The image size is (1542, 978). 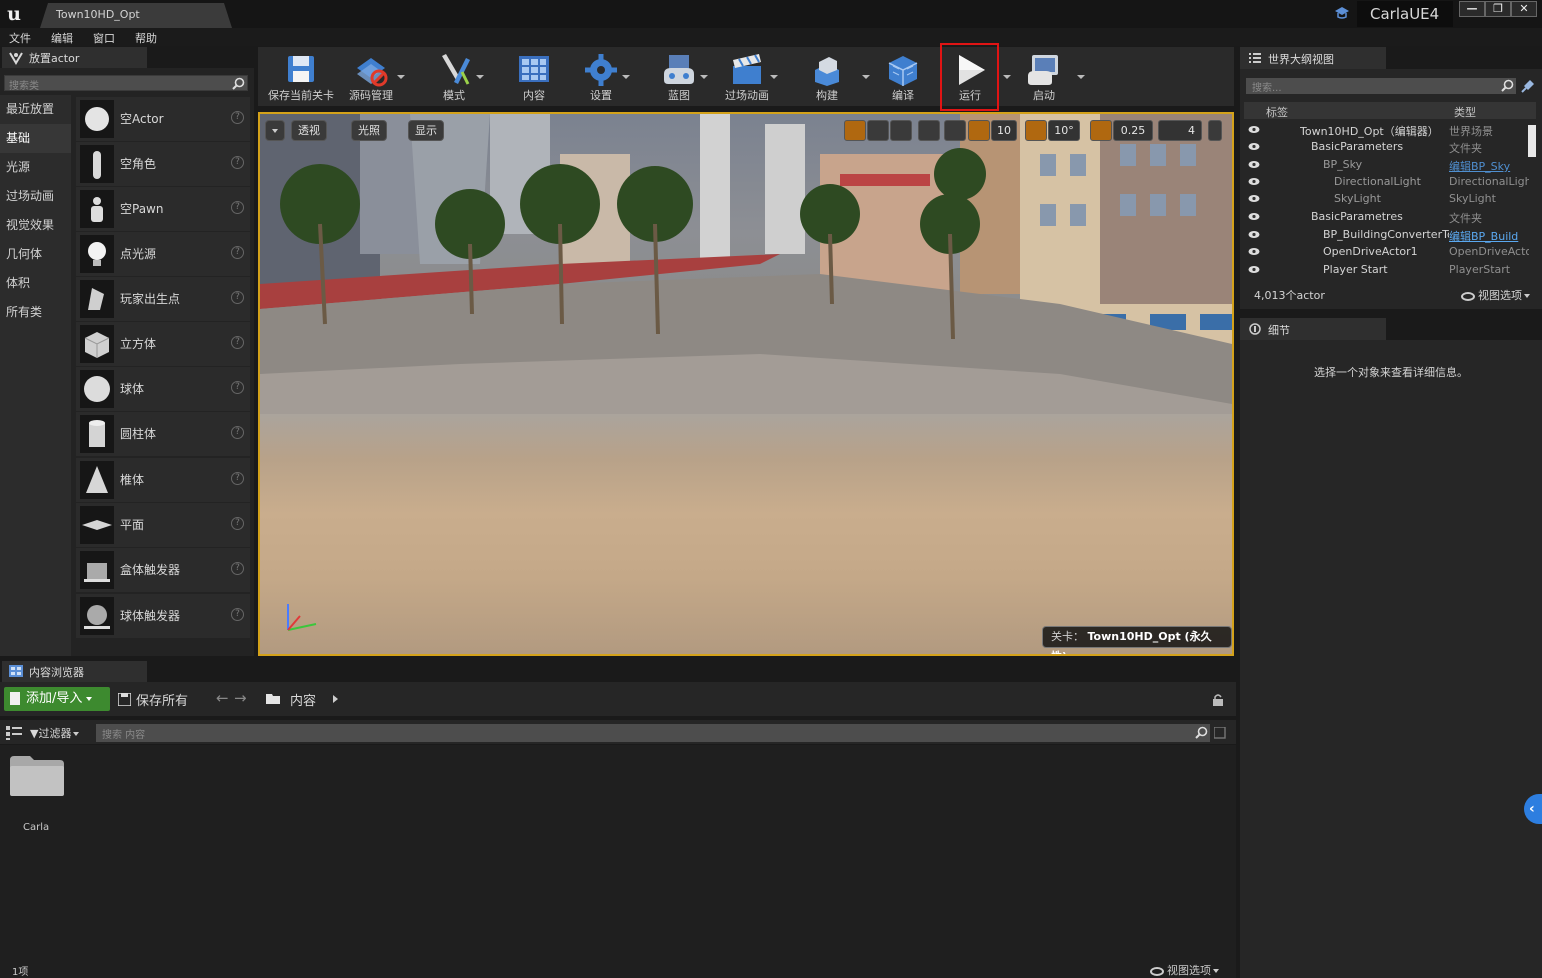 What do you see at coordinates (275, 130) in the screenshot?
I see `viewport-options-dropdown` at bounding box center [275, 130].